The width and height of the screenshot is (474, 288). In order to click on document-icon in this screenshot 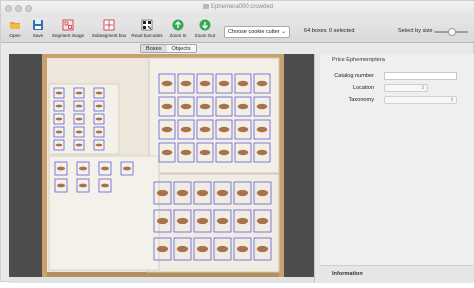, I will do `click(205, 6)`.